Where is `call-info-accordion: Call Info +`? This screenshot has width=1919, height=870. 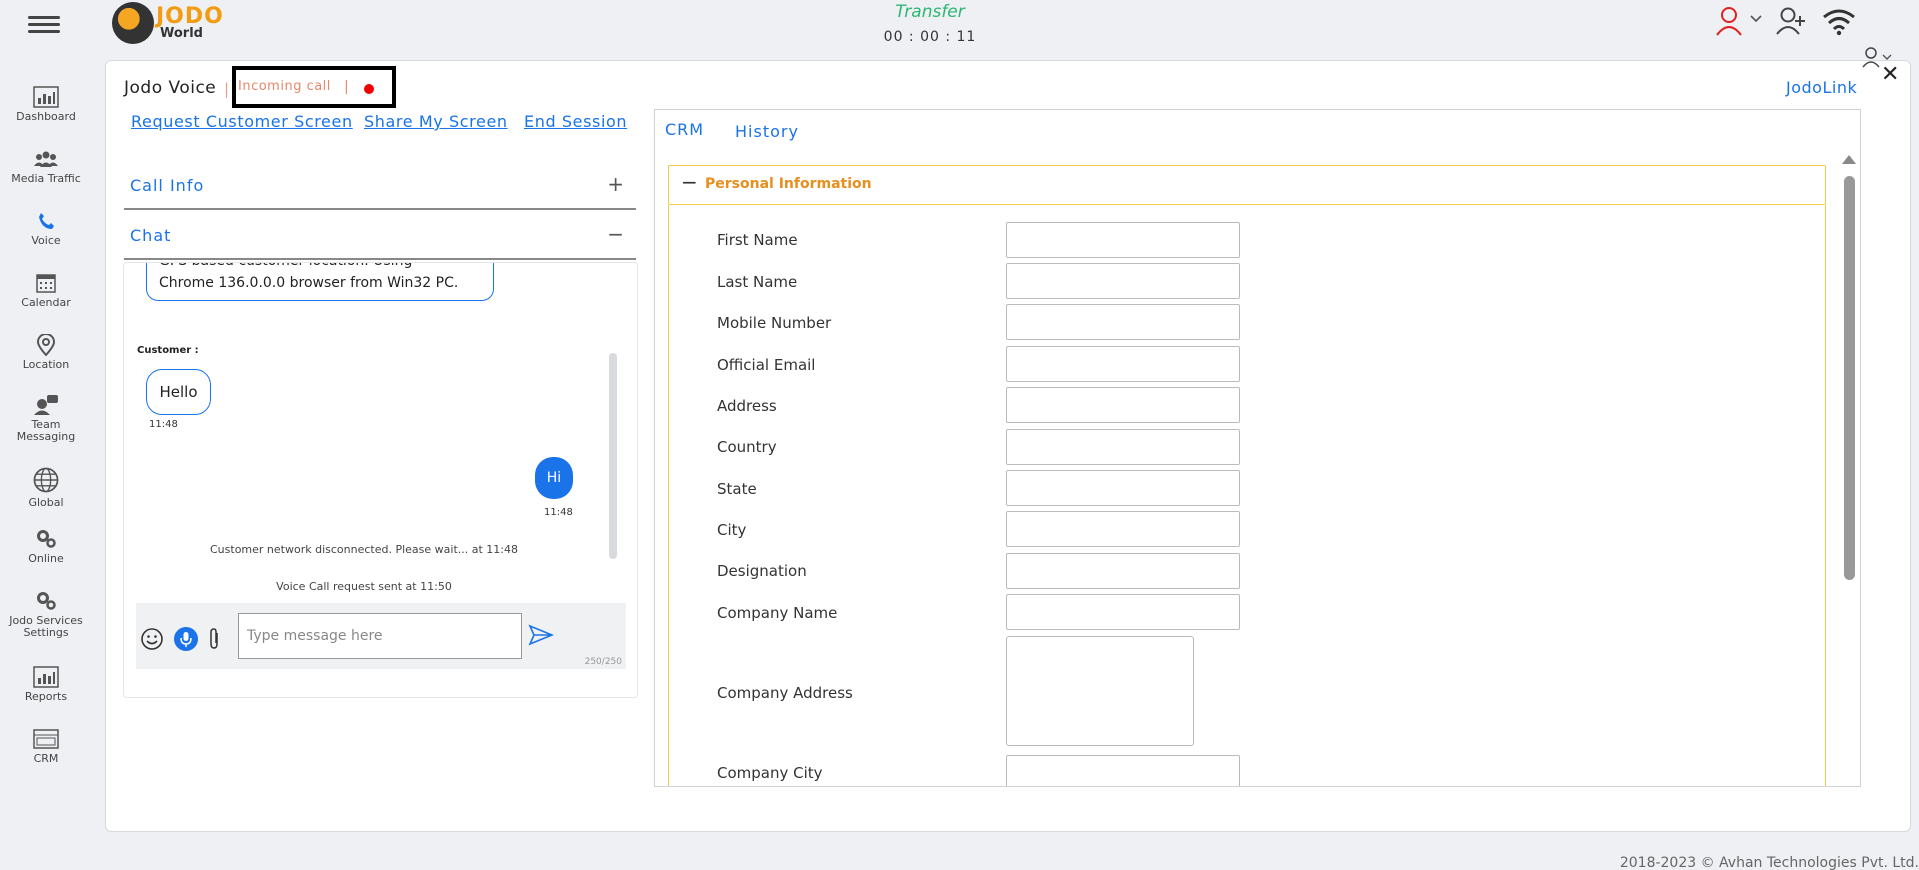
call-info-accordion: Call Info + is located at coordinates (380, 186).